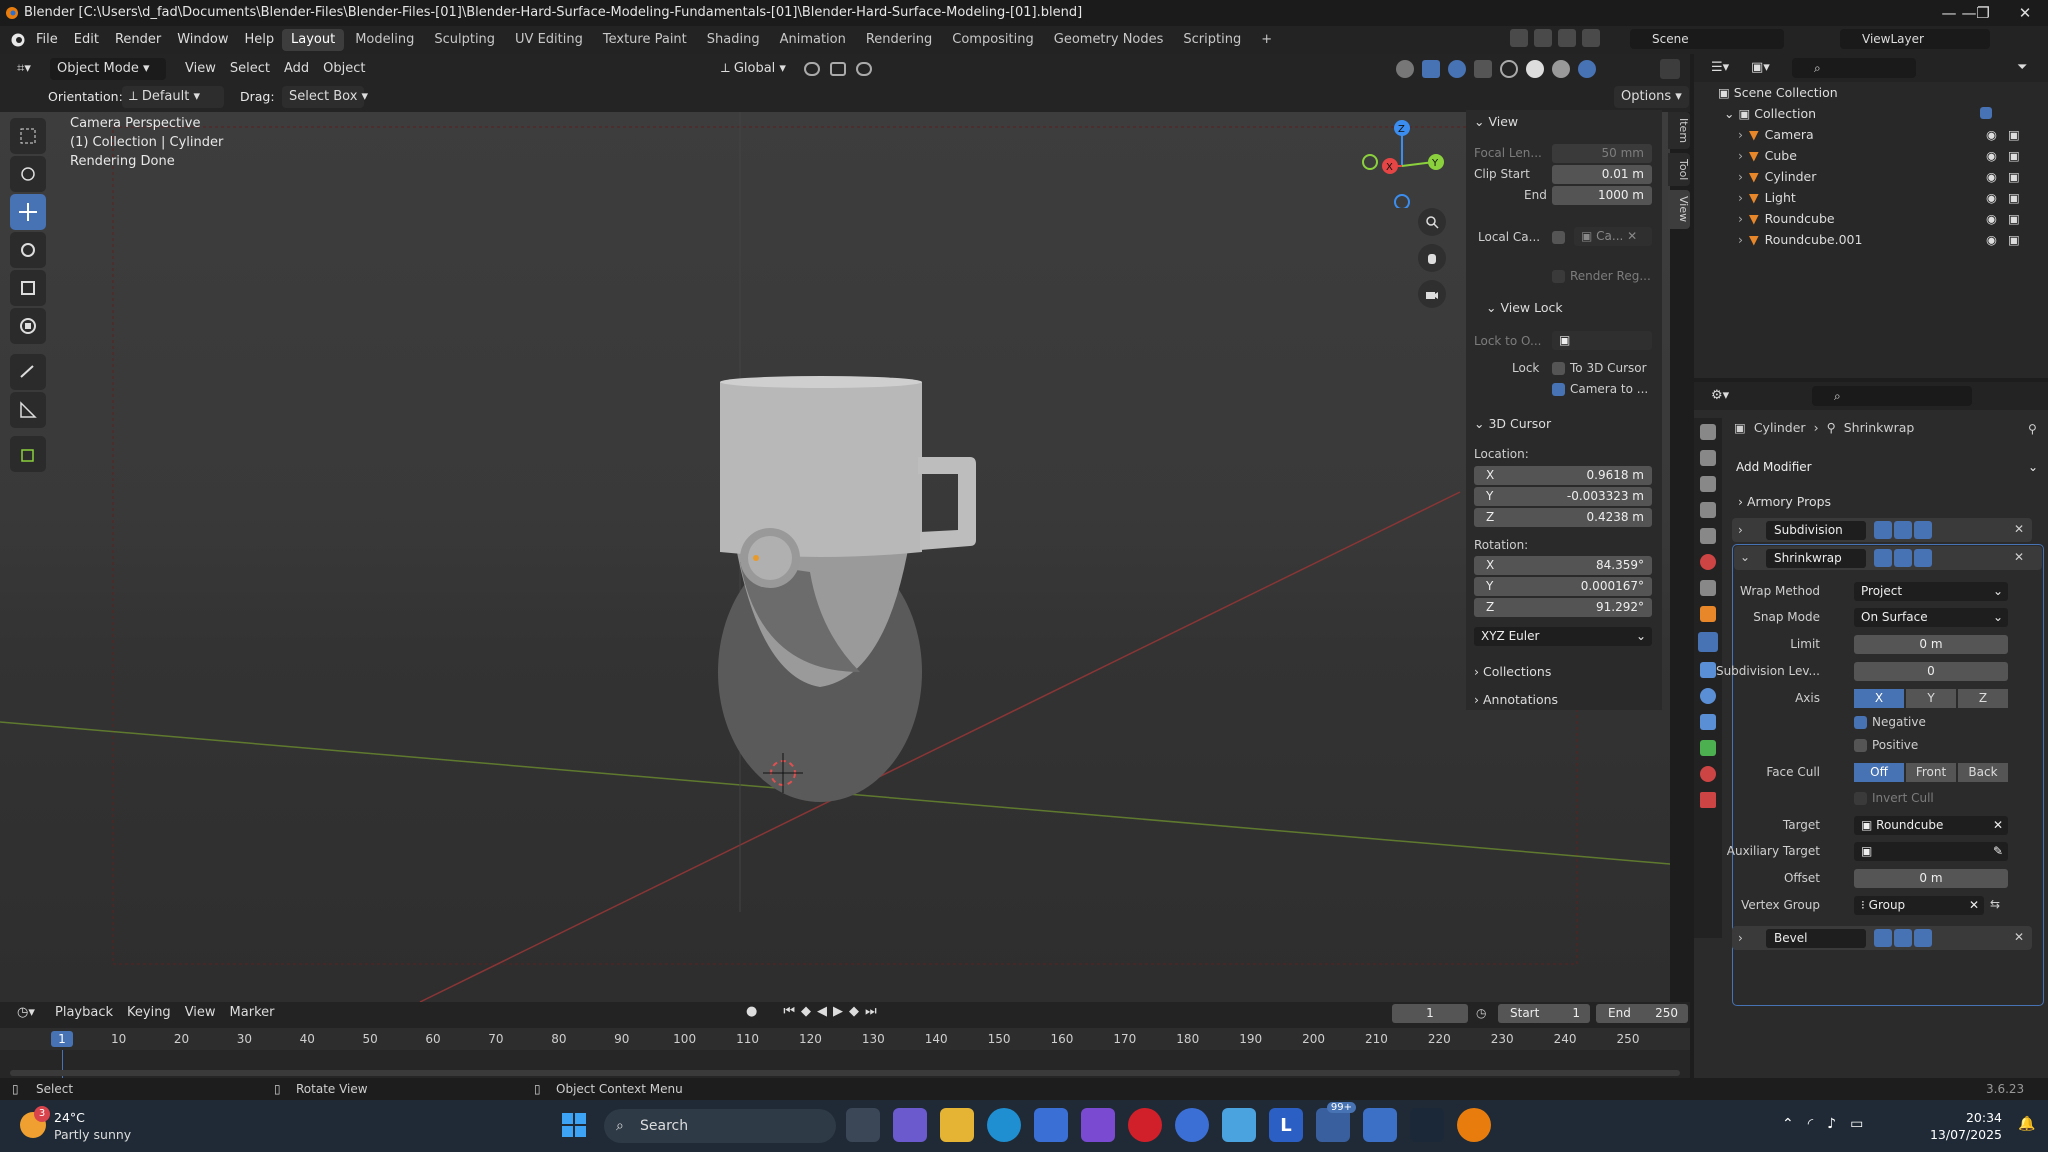  What do you see at coordinates (789, 1011) in the screenshot?
I see `jump-start-icon: ⏮` at bounding box center [789, 1011].